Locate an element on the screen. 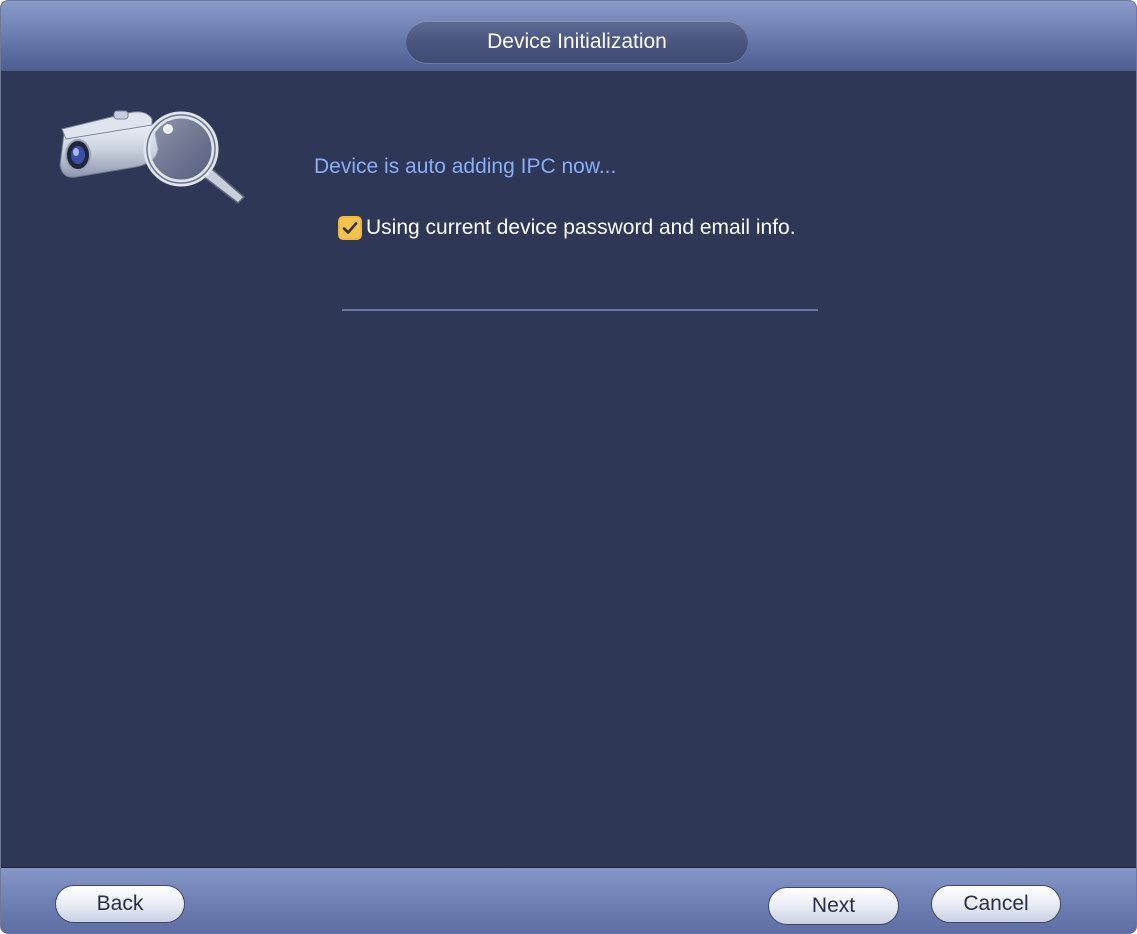  camera-search-icon is located at coordinates (152, 157).